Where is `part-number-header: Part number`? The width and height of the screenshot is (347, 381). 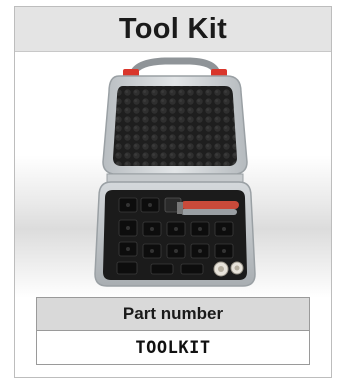
part-number-header: Part number is located at coordinates (173, 314).